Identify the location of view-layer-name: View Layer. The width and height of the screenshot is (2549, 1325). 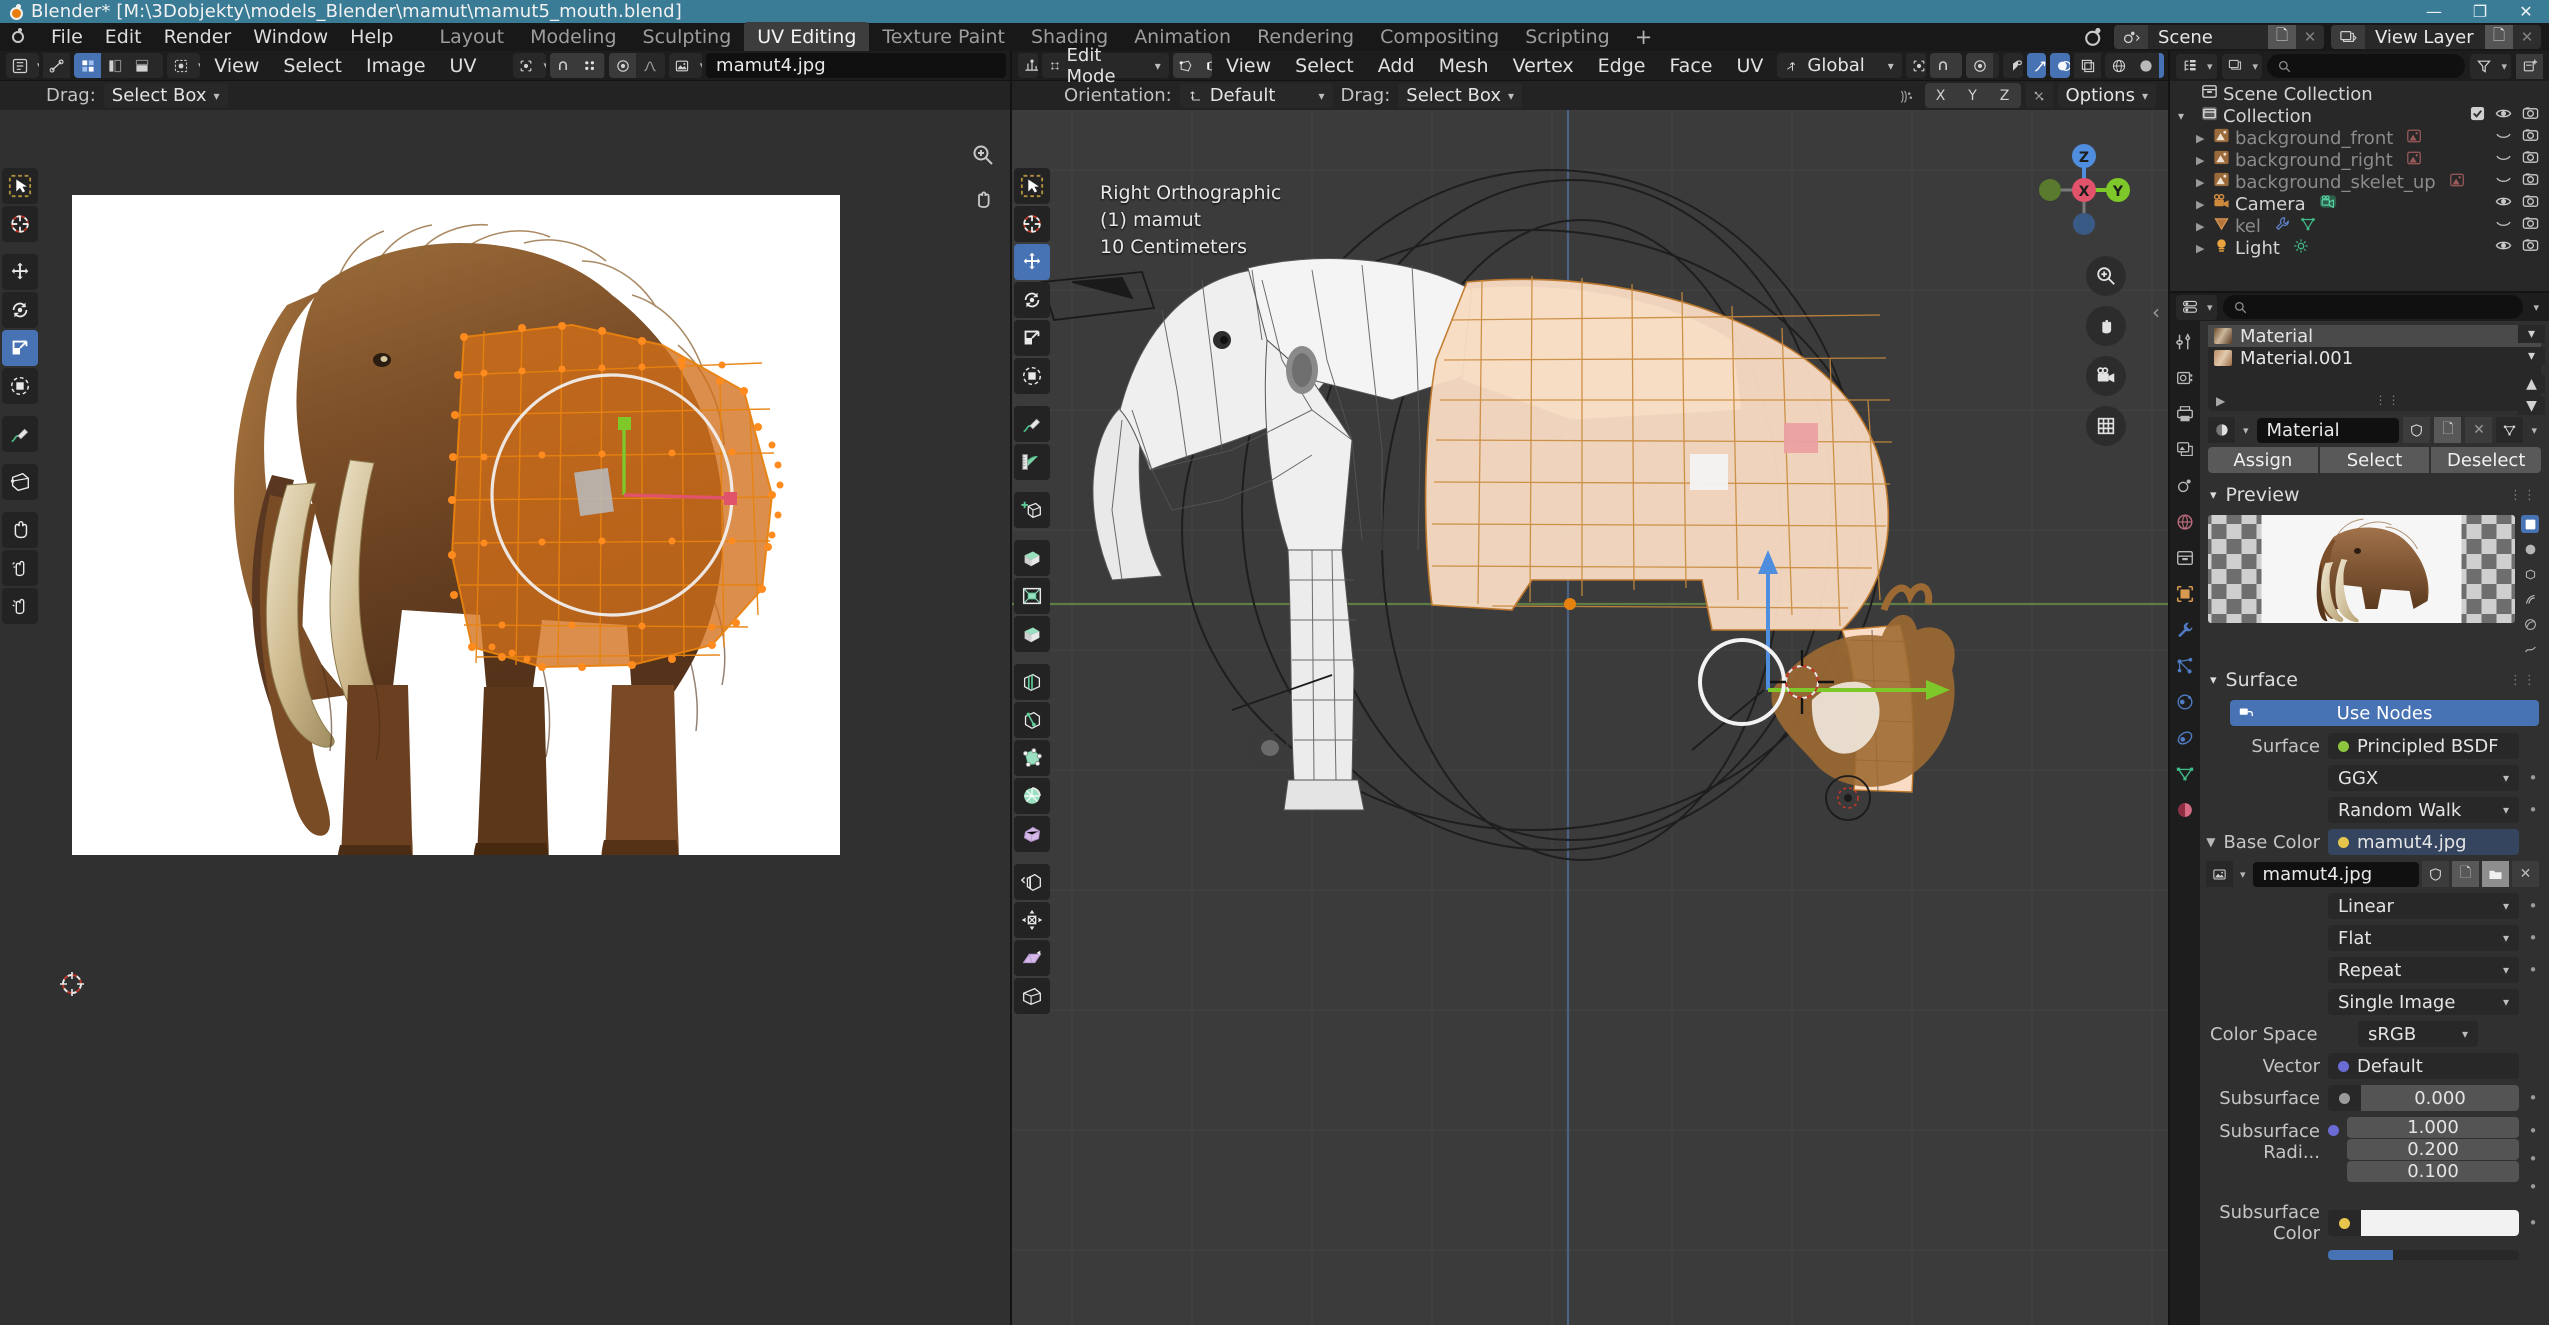
(2425, 37).